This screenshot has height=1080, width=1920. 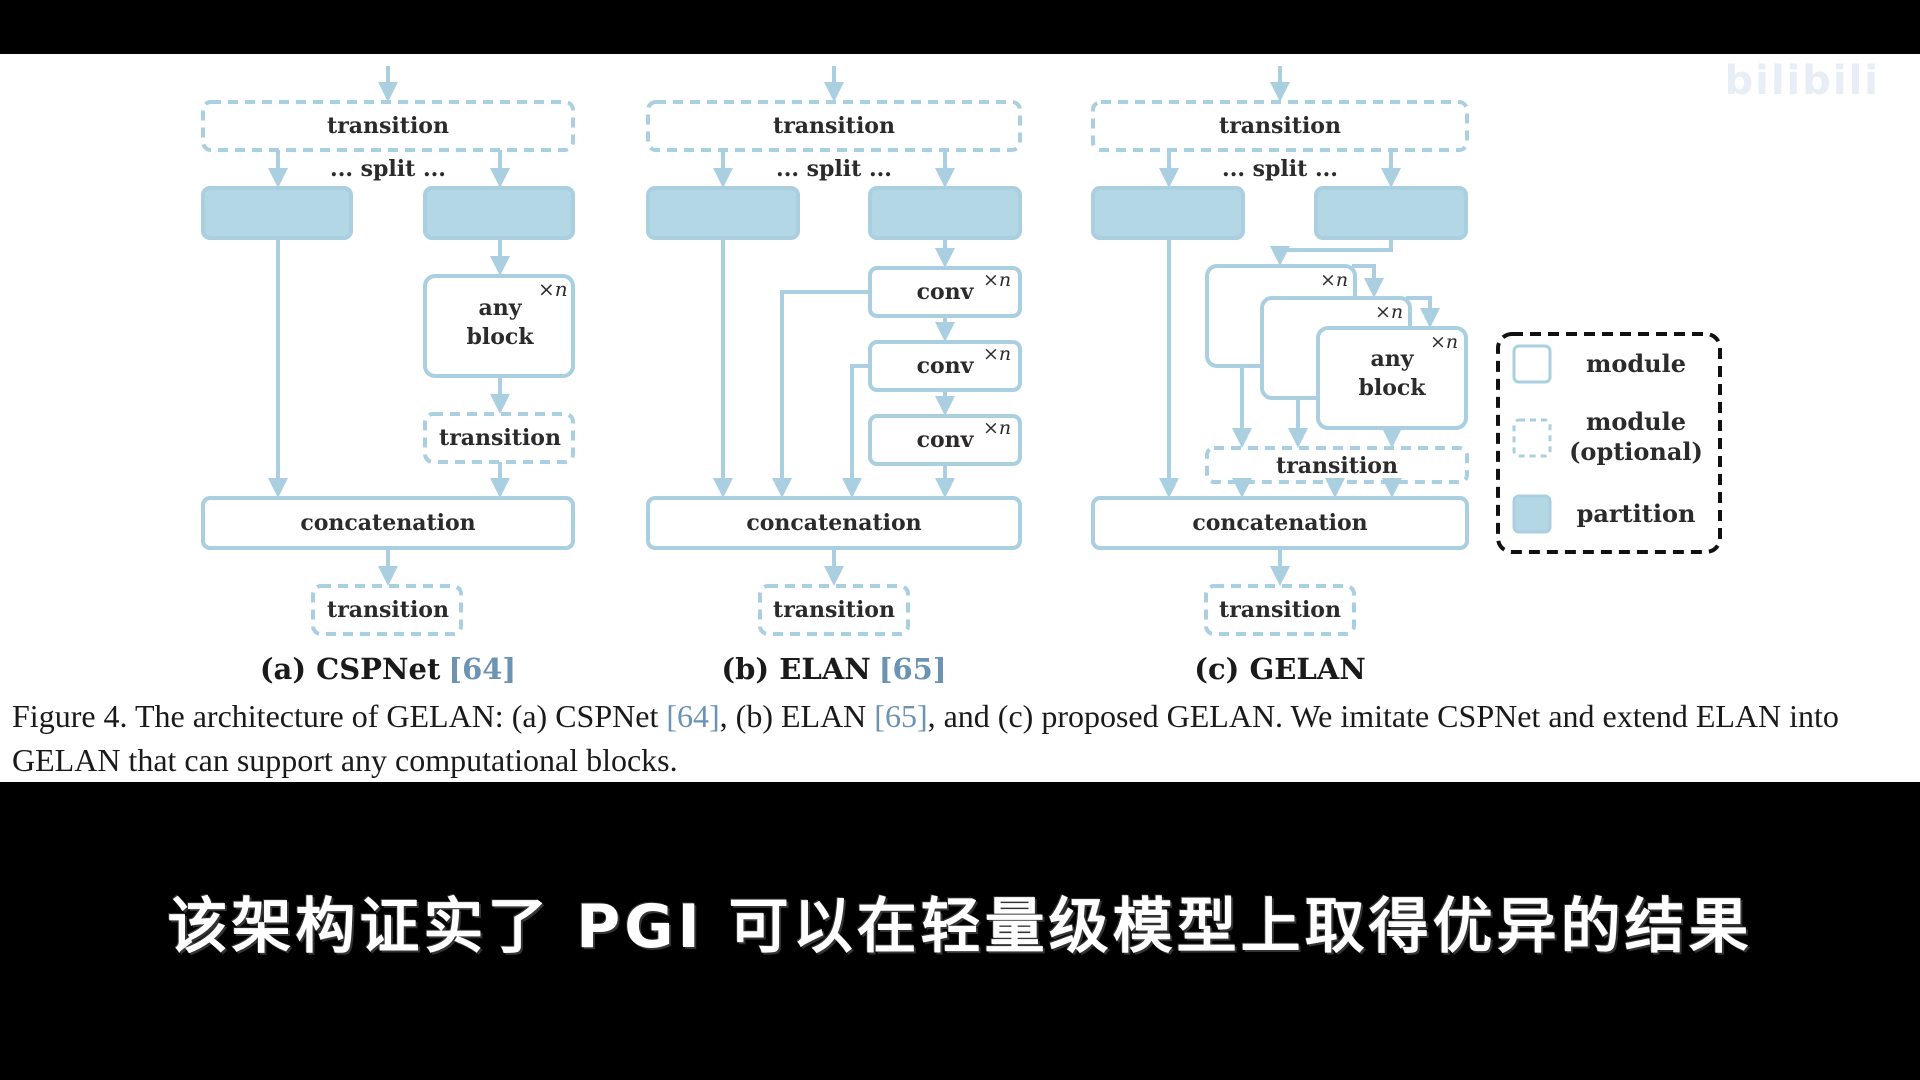 I want to click on legend-swatch-partition, so click(x=1532, y=514).